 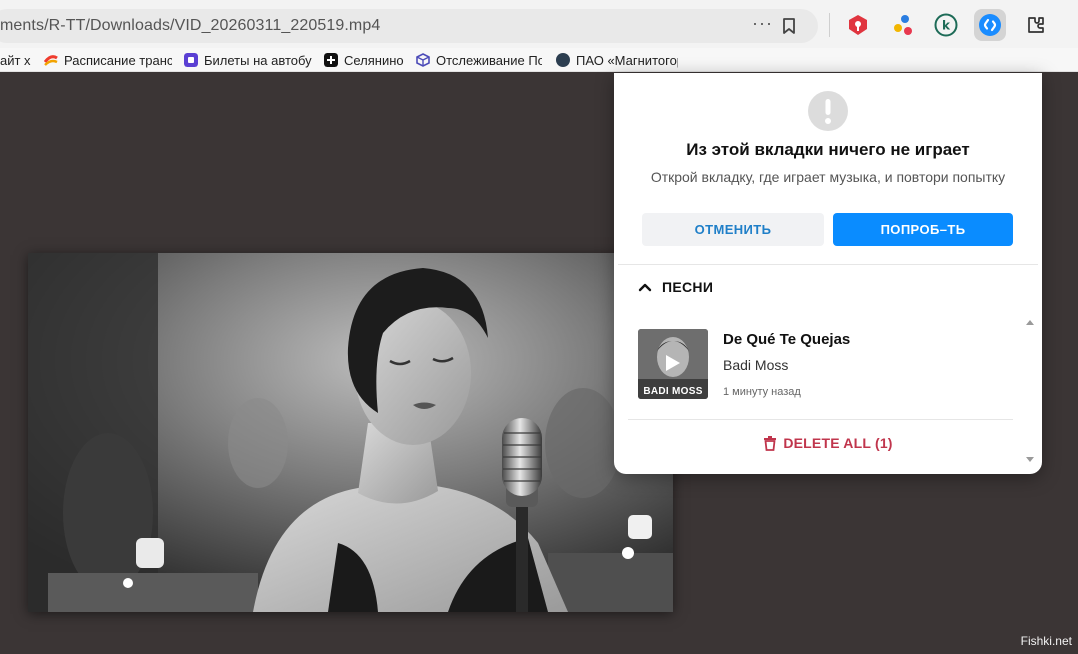 What do you see at coordinates (770, 443) in the screenshot?
I see `trash-icon` at bounding box center [770, 443].